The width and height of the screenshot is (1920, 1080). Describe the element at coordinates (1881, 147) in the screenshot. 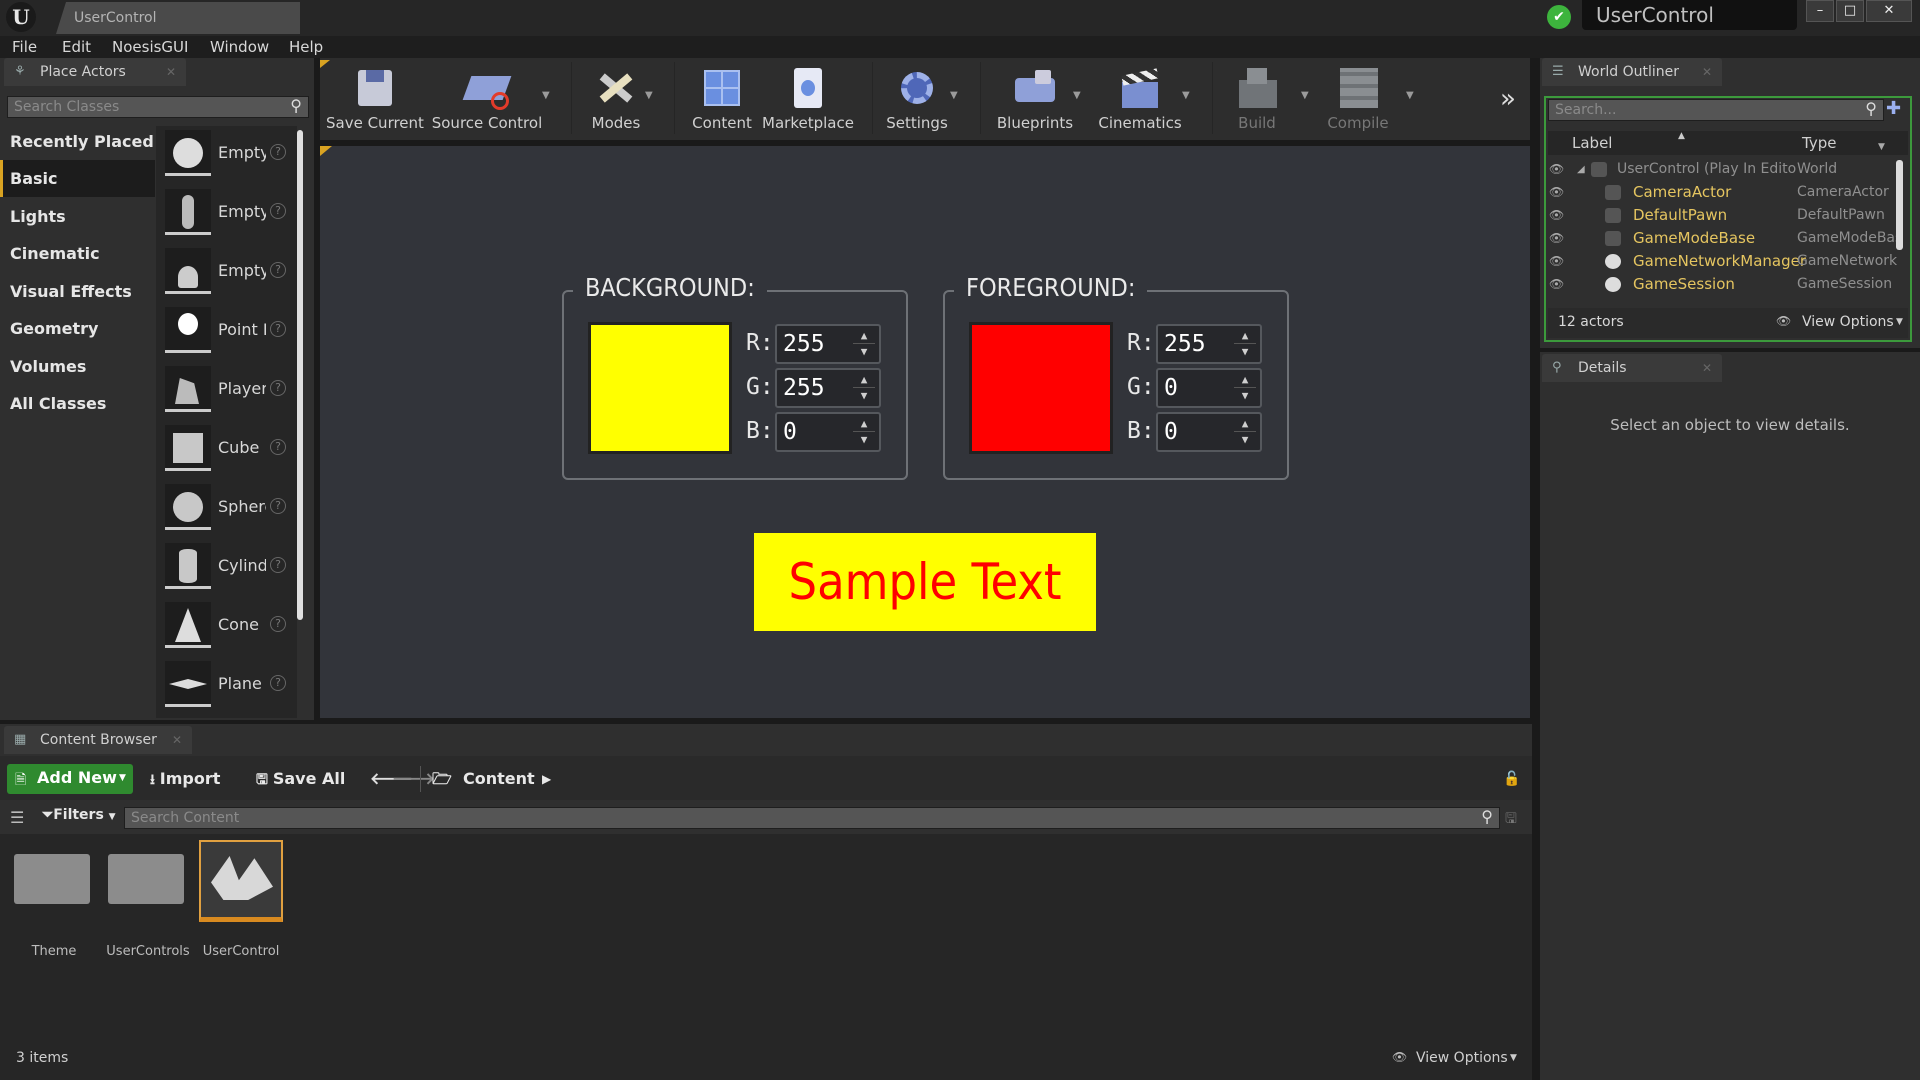

I see `type-dropdown-icon: ▼` at that location.